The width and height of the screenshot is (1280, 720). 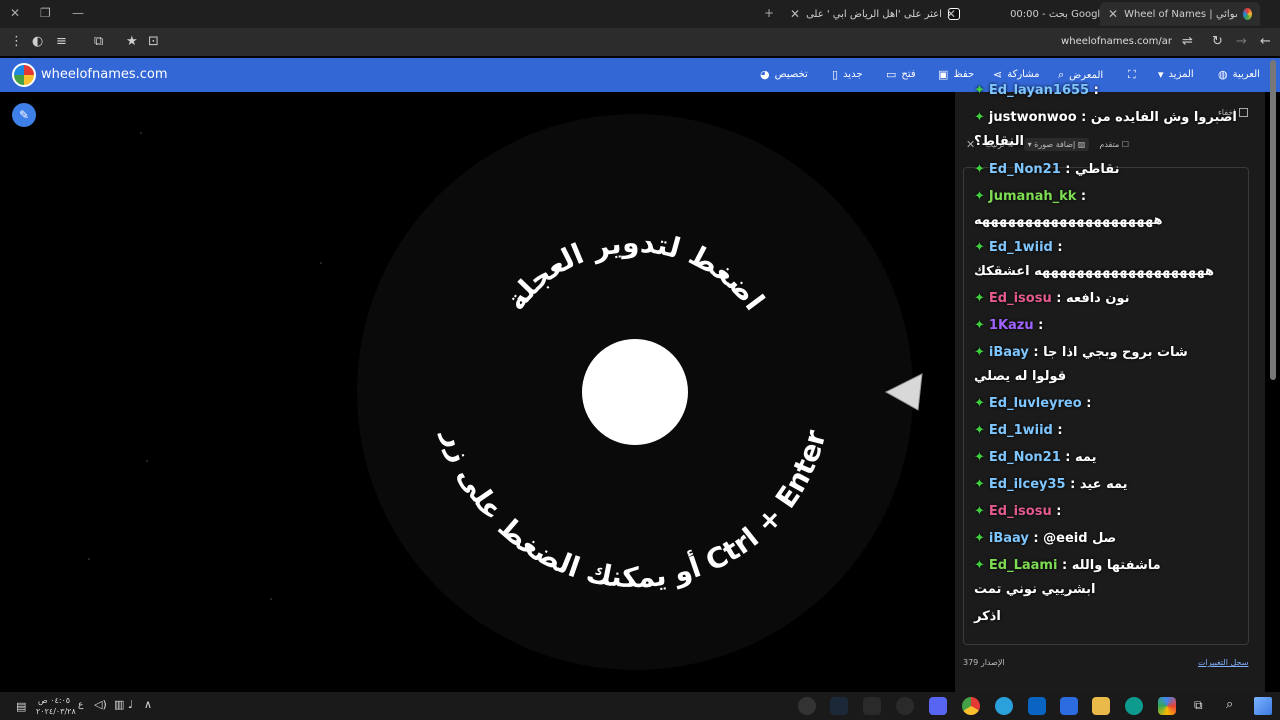 What do you see at coordinates (1020, 298) in the screenshot?
I see `chat-username: Ed_isosu` at bounding box center [1020, 298].